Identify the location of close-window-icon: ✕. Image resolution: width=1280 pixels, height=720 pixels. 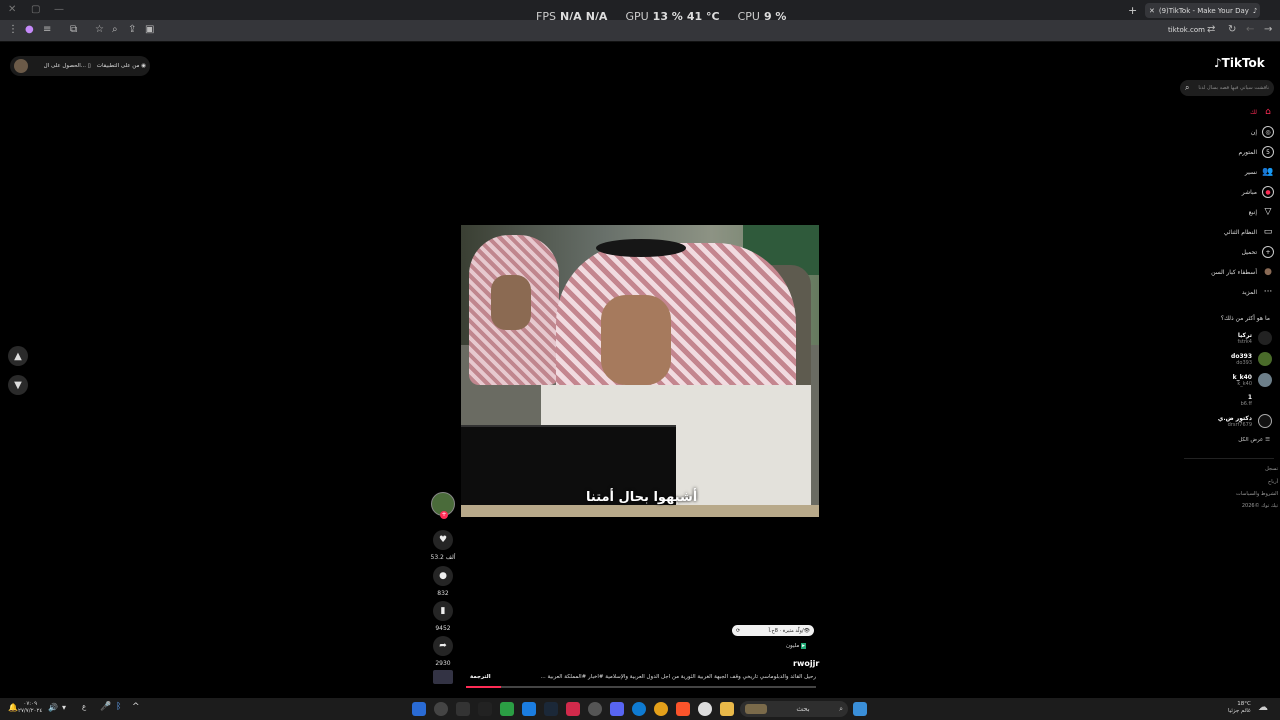
(12, 9).